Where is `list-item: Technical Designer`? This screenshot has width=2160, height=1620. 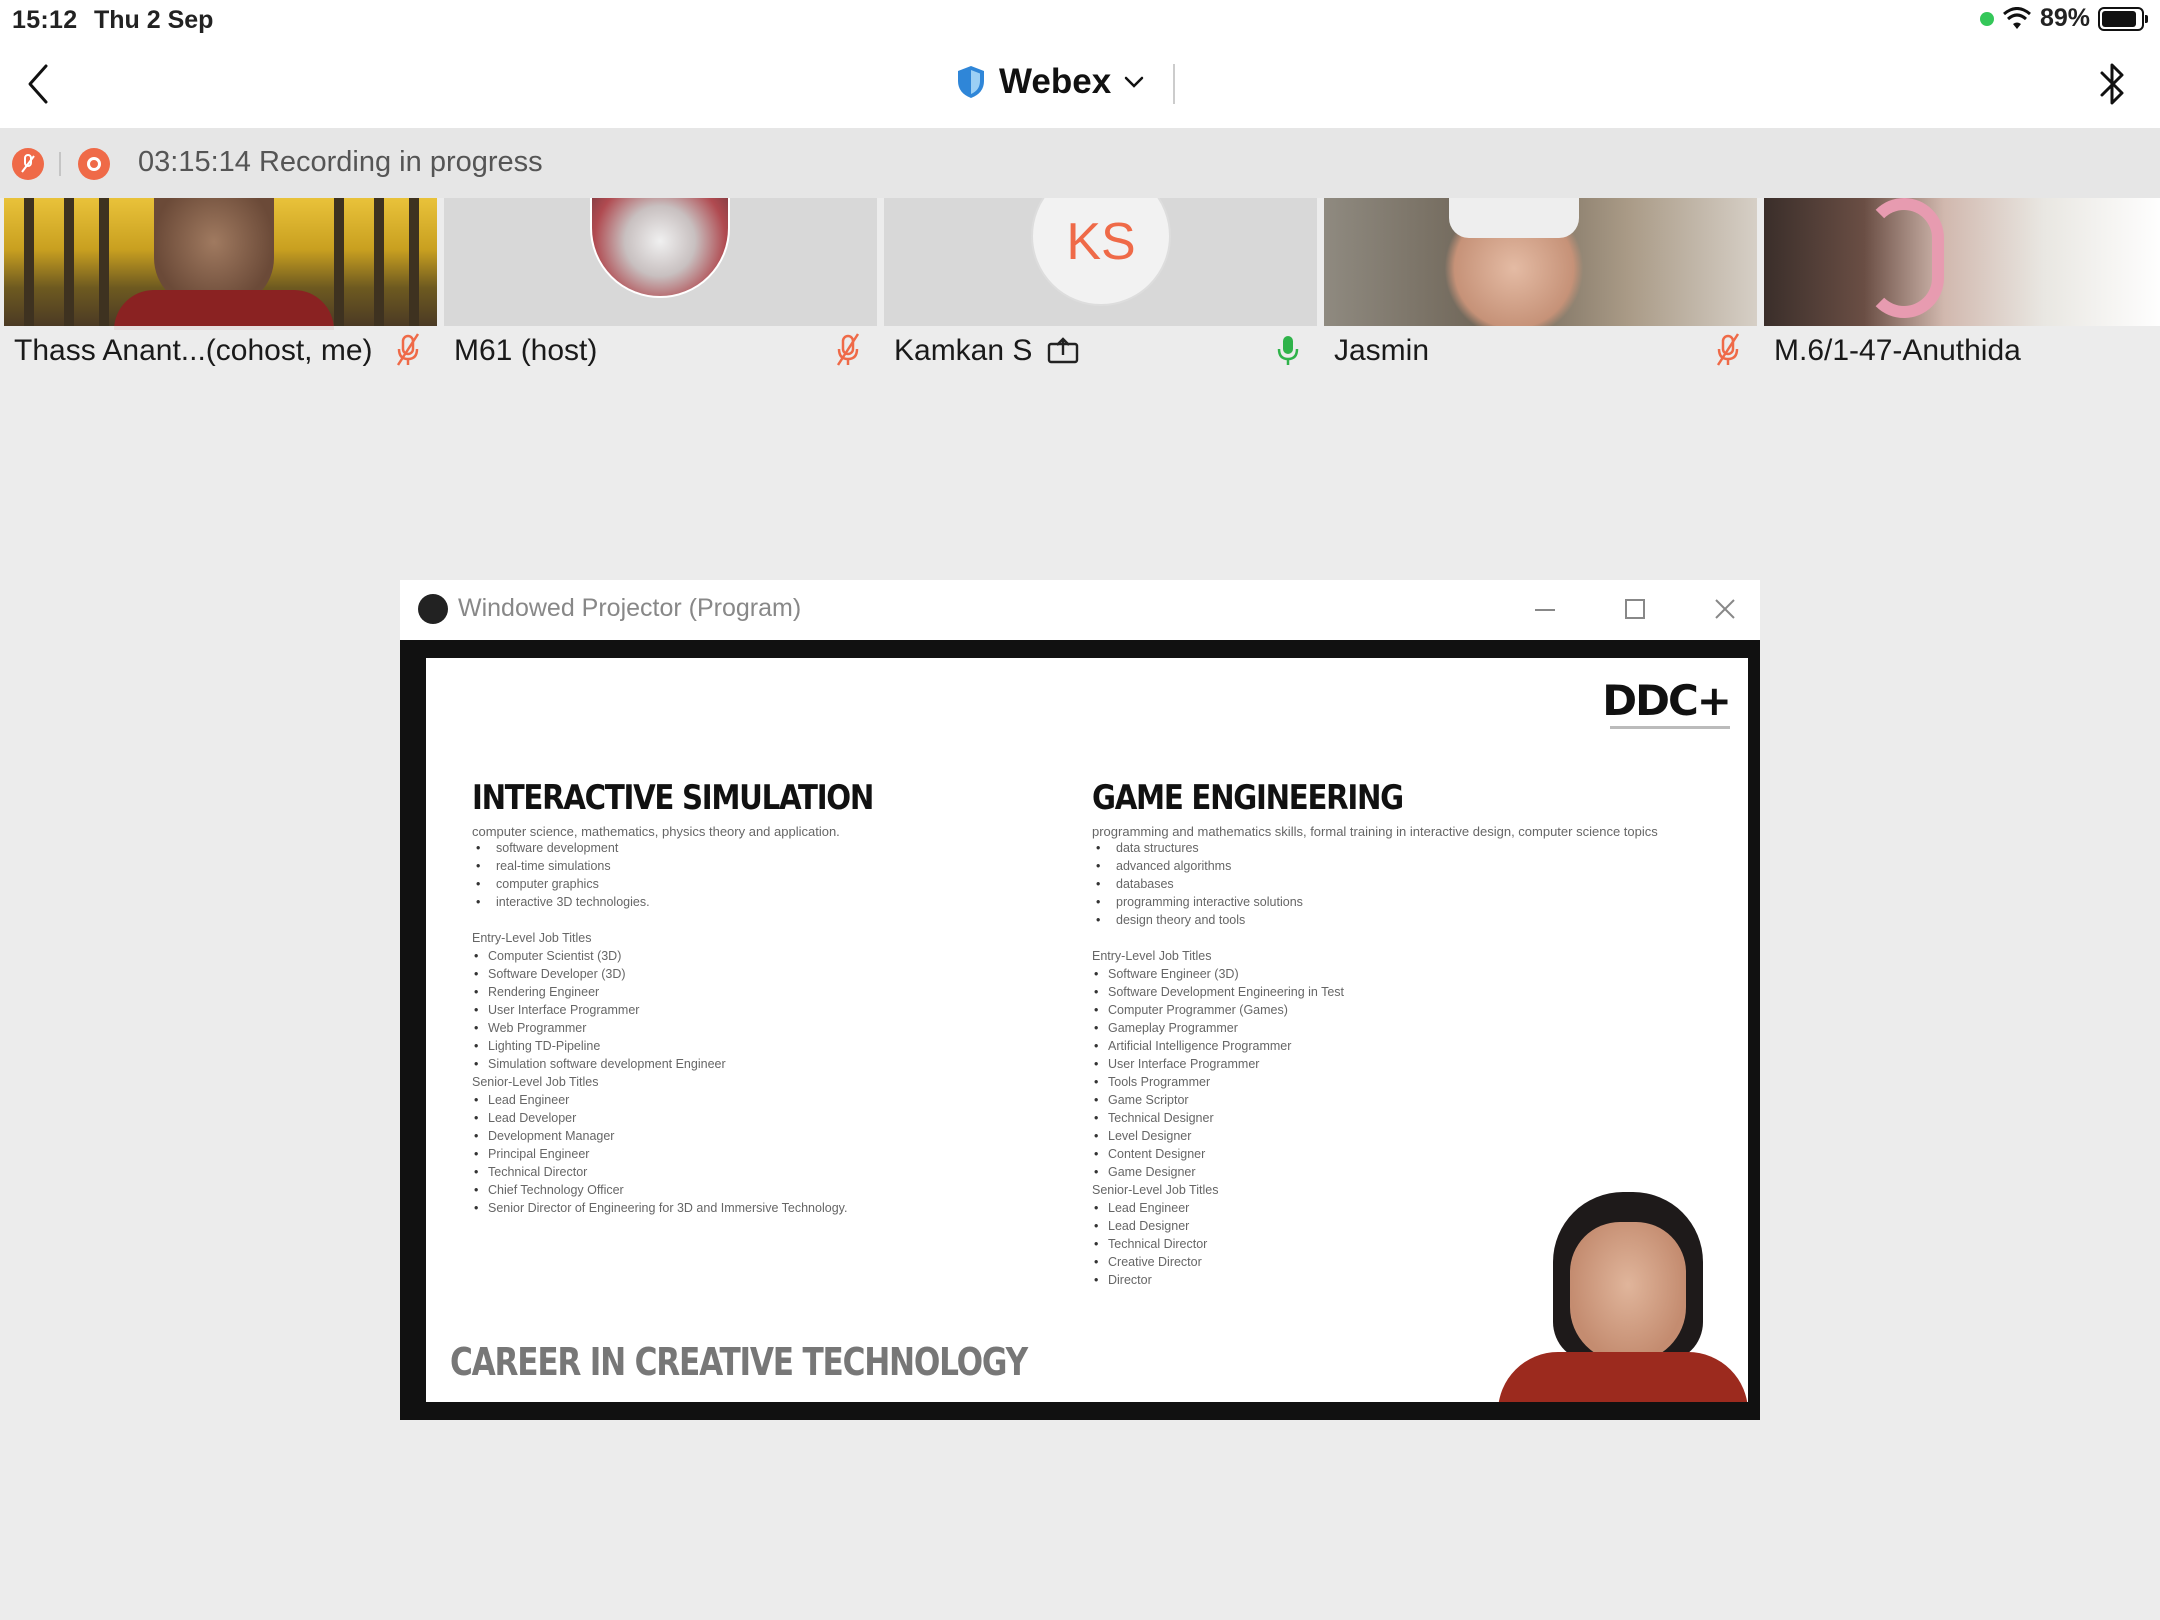
list-item: Technical Designer is located at coordinates (1375, 1118).